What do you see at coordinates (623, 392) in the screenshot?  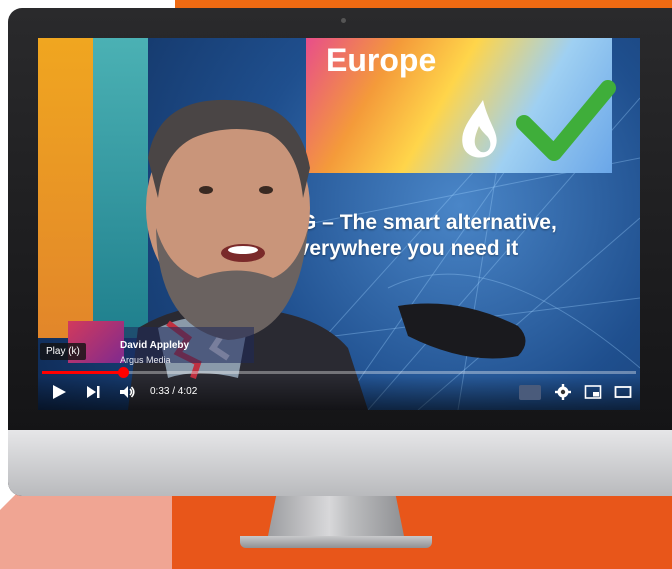 I see `theater-mode-icon` at bounding box center [623, 392].